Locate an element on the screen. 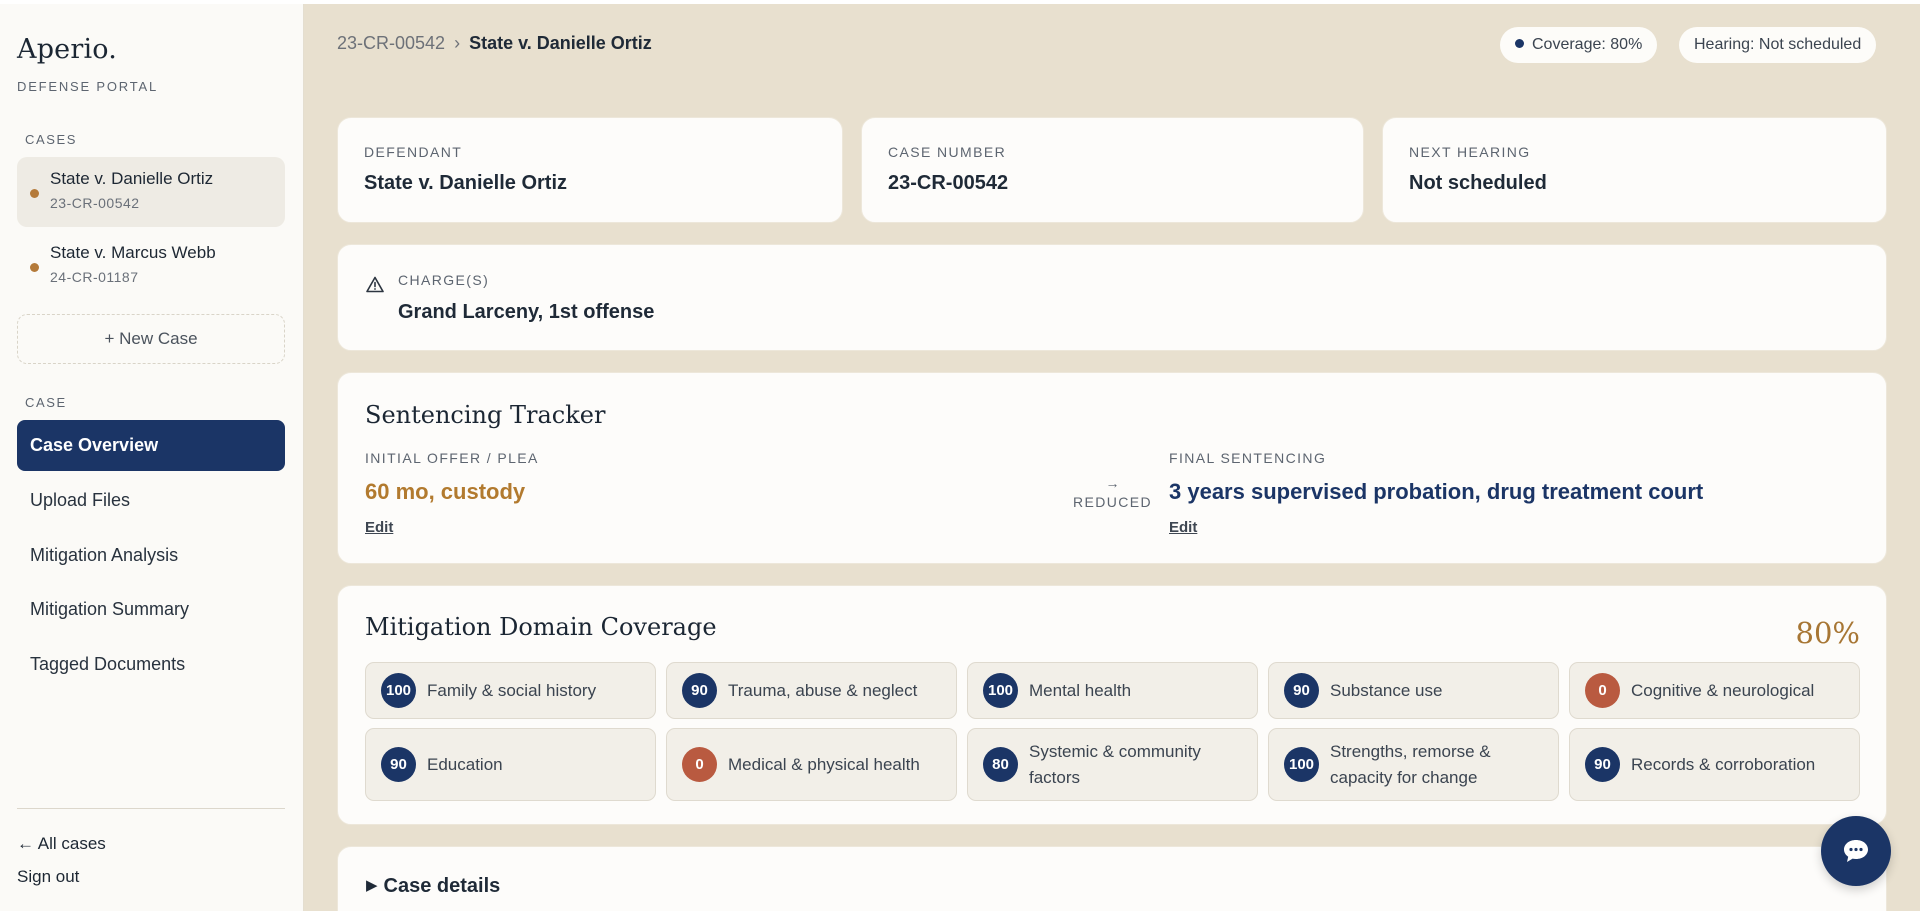 Image resolution: width=1920 pixels, height=911 pixels. coverage-dot is located at coordinates (1519, 43).